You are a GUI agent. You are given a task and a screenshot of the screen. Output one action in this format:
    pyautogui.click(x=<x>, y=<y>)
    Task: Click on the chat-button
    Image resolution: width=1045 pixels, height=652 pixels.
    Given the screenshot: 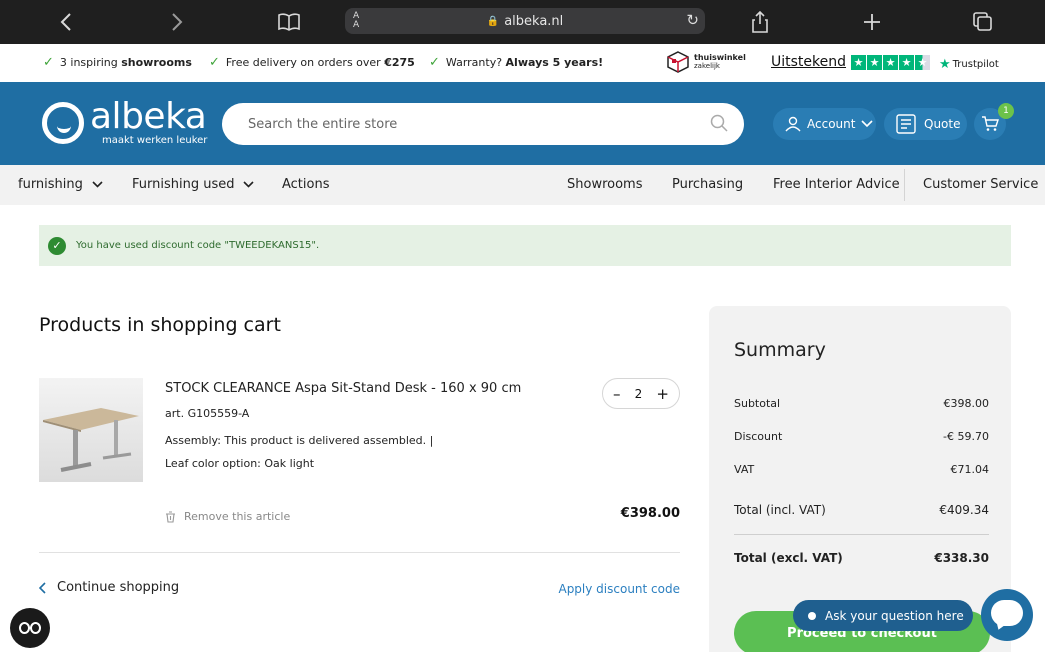 What is the action you would take?
    pyautogui.click(x=1007, y=615)
    